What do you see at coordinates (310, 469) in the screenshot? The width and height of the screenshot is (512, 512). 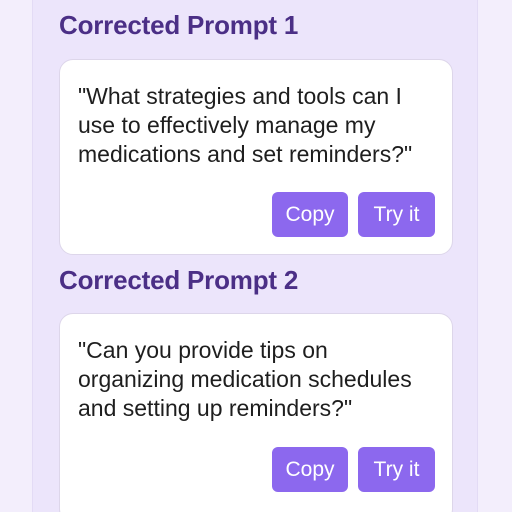 I see `copy-button-2: Copy` at bounding box center [310, 469].